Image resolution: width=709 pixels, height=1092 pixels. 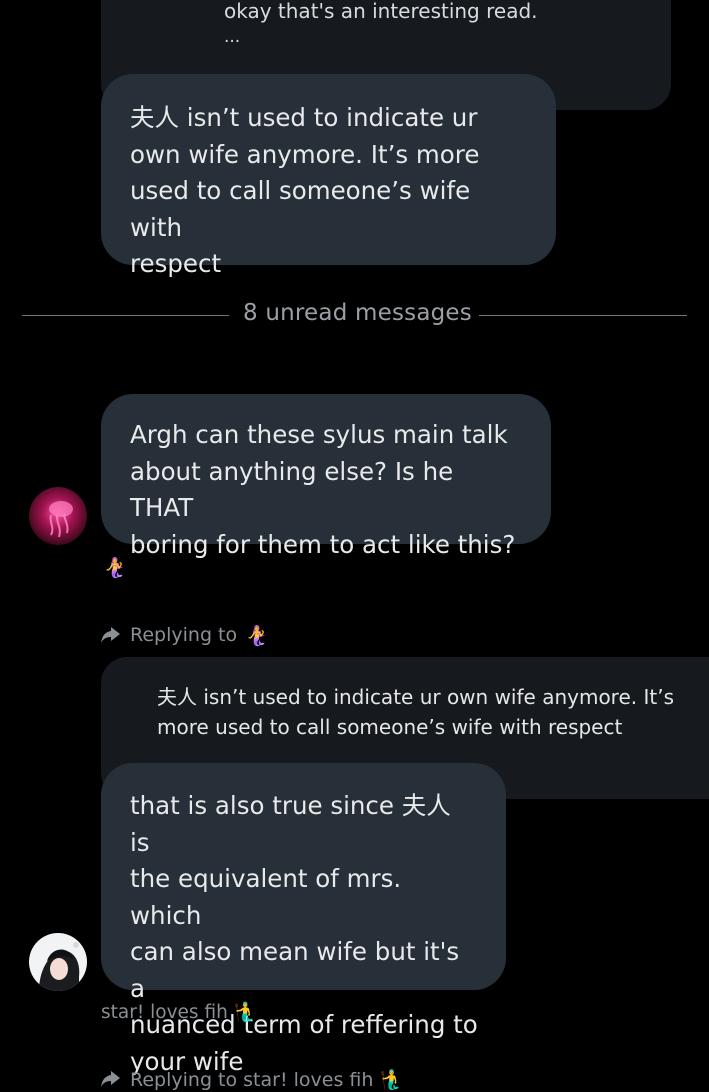 I want to click on sender-name: 🧜‍♀️, so click(x=115, y=568).